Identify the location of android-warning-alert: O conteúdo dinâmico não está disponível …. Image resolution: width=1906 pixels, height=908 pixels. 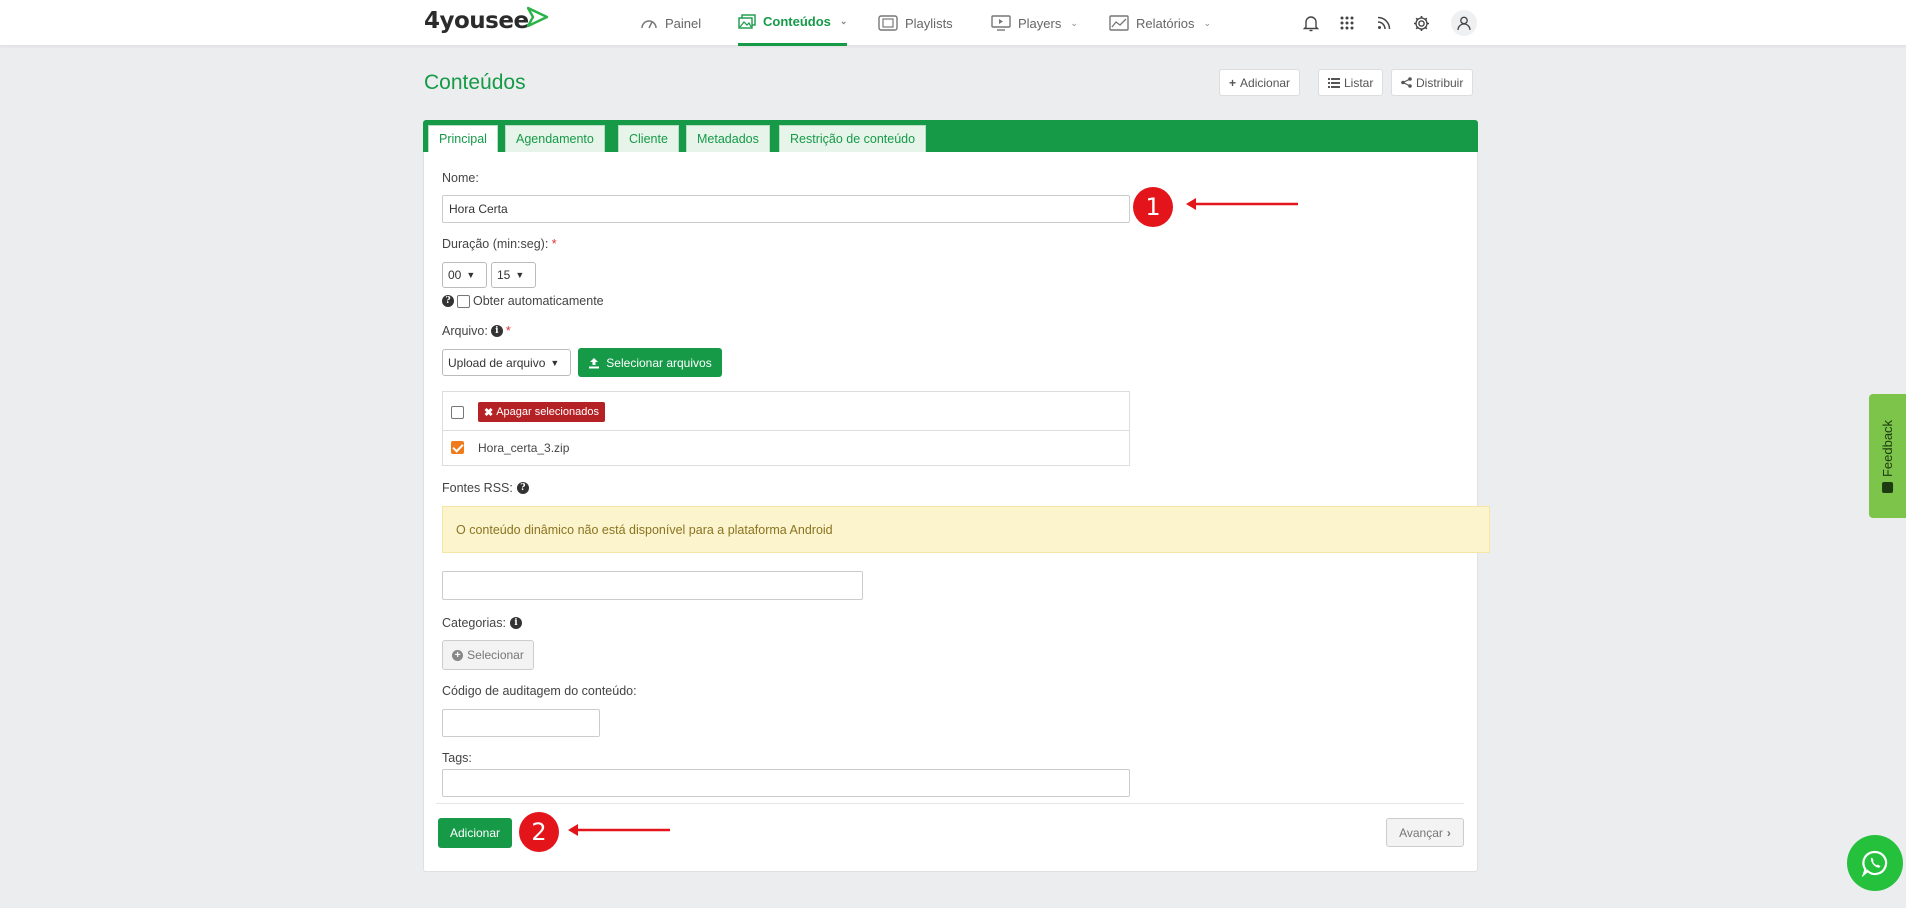
(966, 529).